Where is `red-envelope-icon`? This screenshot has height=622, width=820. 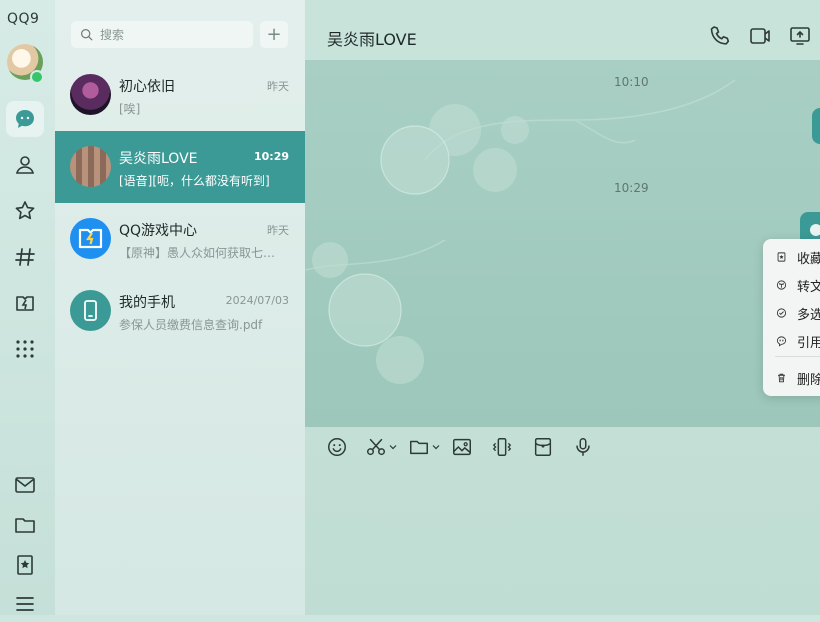
red-envelope-icon is located at coordinates (543, 447).